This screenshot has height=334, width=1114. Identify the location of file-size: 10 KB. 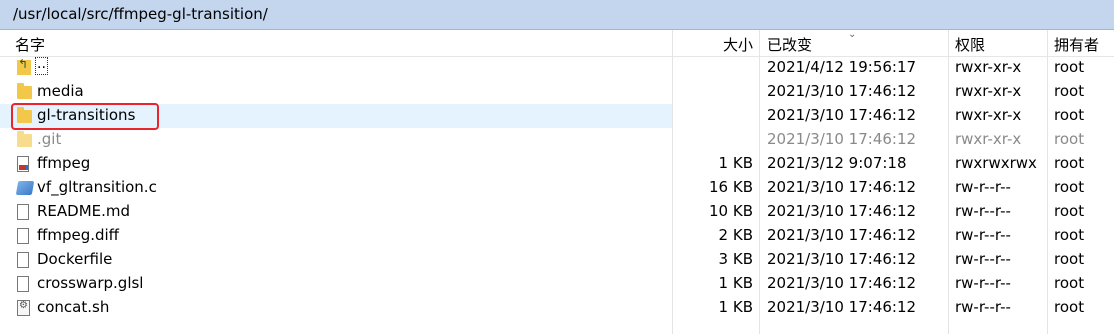
(731, 211).